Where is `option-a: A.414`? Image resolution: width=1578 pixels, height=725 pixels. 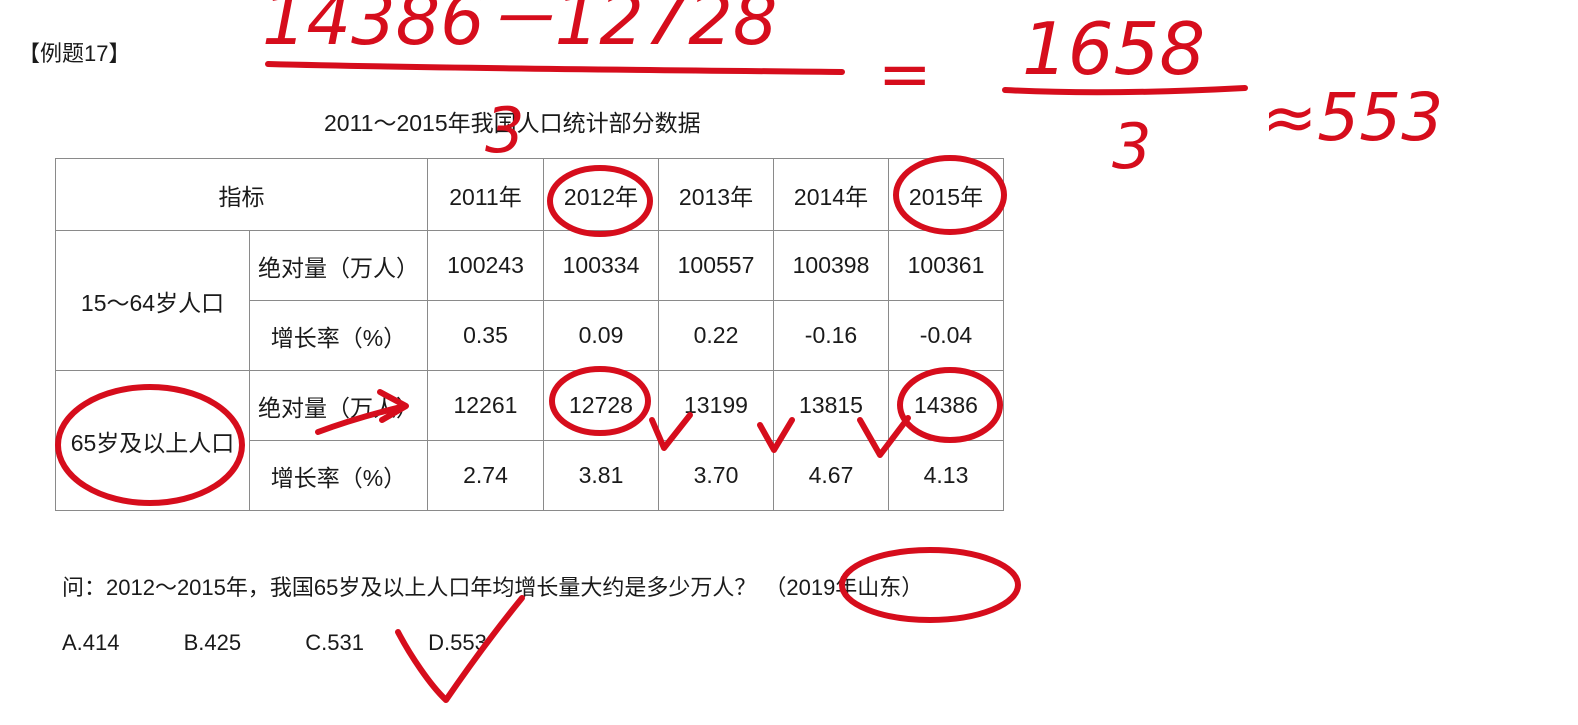
option-a: A.414 is located at coordinates (91, 643).